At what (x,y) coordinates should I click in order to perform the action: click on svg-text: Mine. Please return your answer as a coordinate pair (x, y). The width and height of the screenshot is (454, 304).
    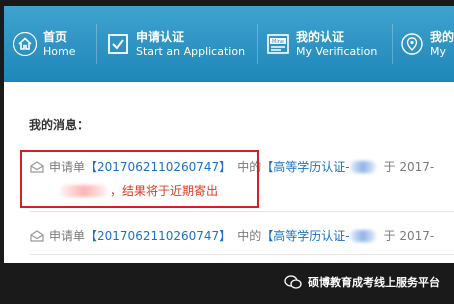
    Looking at the image, I should click on (278, 42).